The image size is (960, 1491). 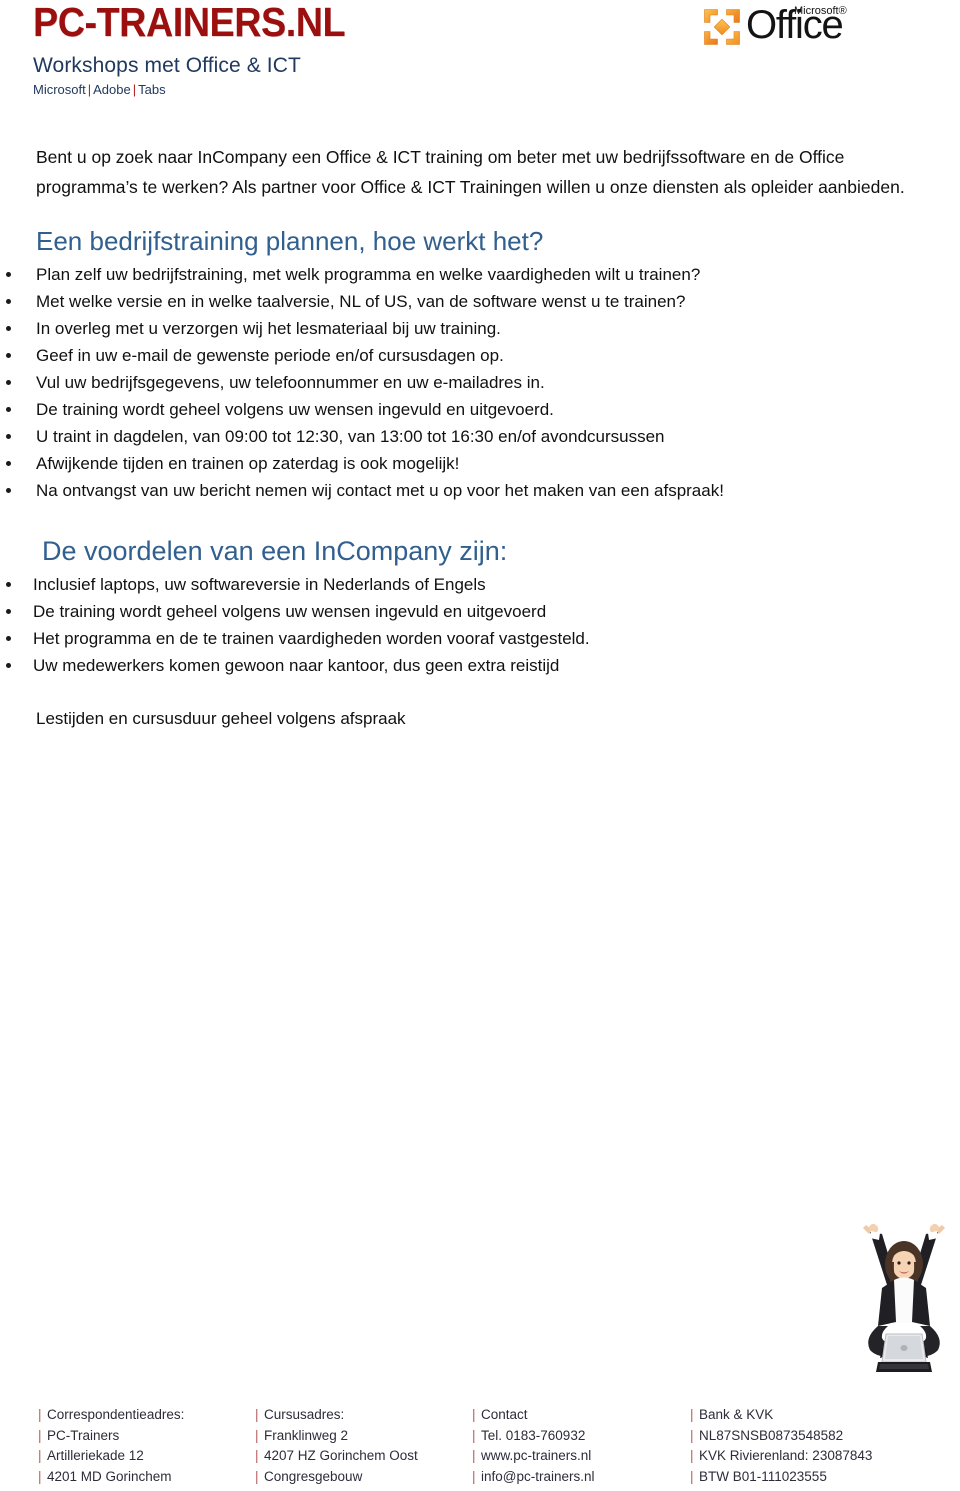 I want to click on heading-advantages: De voordelen van een InCompany zijn:, so click(x=275, y=551).